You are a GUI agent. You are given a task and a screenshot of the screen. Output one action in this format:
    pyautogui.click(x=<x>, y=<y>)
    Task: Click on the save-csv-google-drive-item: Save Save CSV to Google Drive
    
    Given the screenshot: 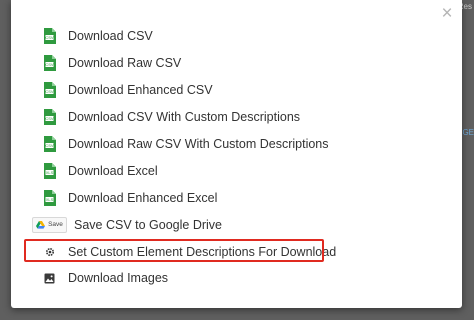 What is the action you would take?
    pyautogui.click(x=183, y=224)
    